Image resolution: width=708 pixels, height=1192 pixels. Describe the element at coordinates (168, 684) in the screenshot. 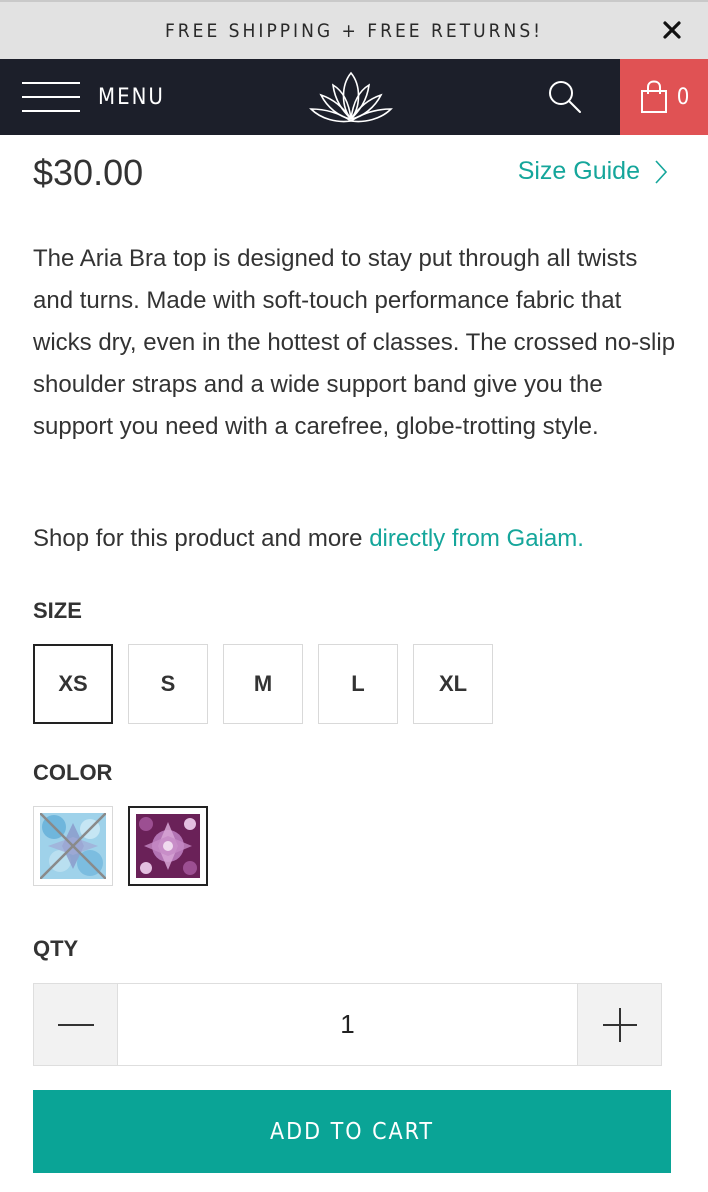

I see `size-option-s: S` at that location.